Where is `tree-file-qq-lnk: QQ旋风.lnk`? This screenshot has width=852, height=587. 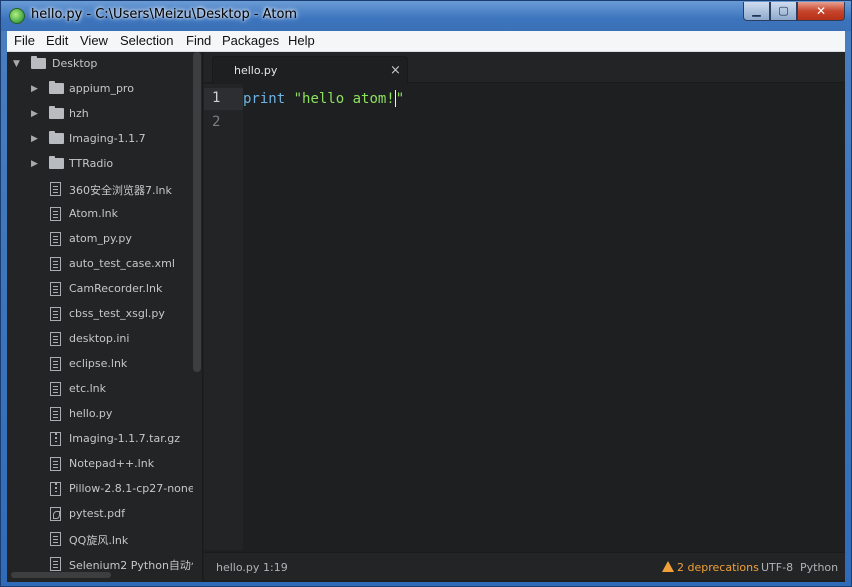 tree-file-qq-lnk: QQ旋风.lnk is located at coordinates (100, 539).